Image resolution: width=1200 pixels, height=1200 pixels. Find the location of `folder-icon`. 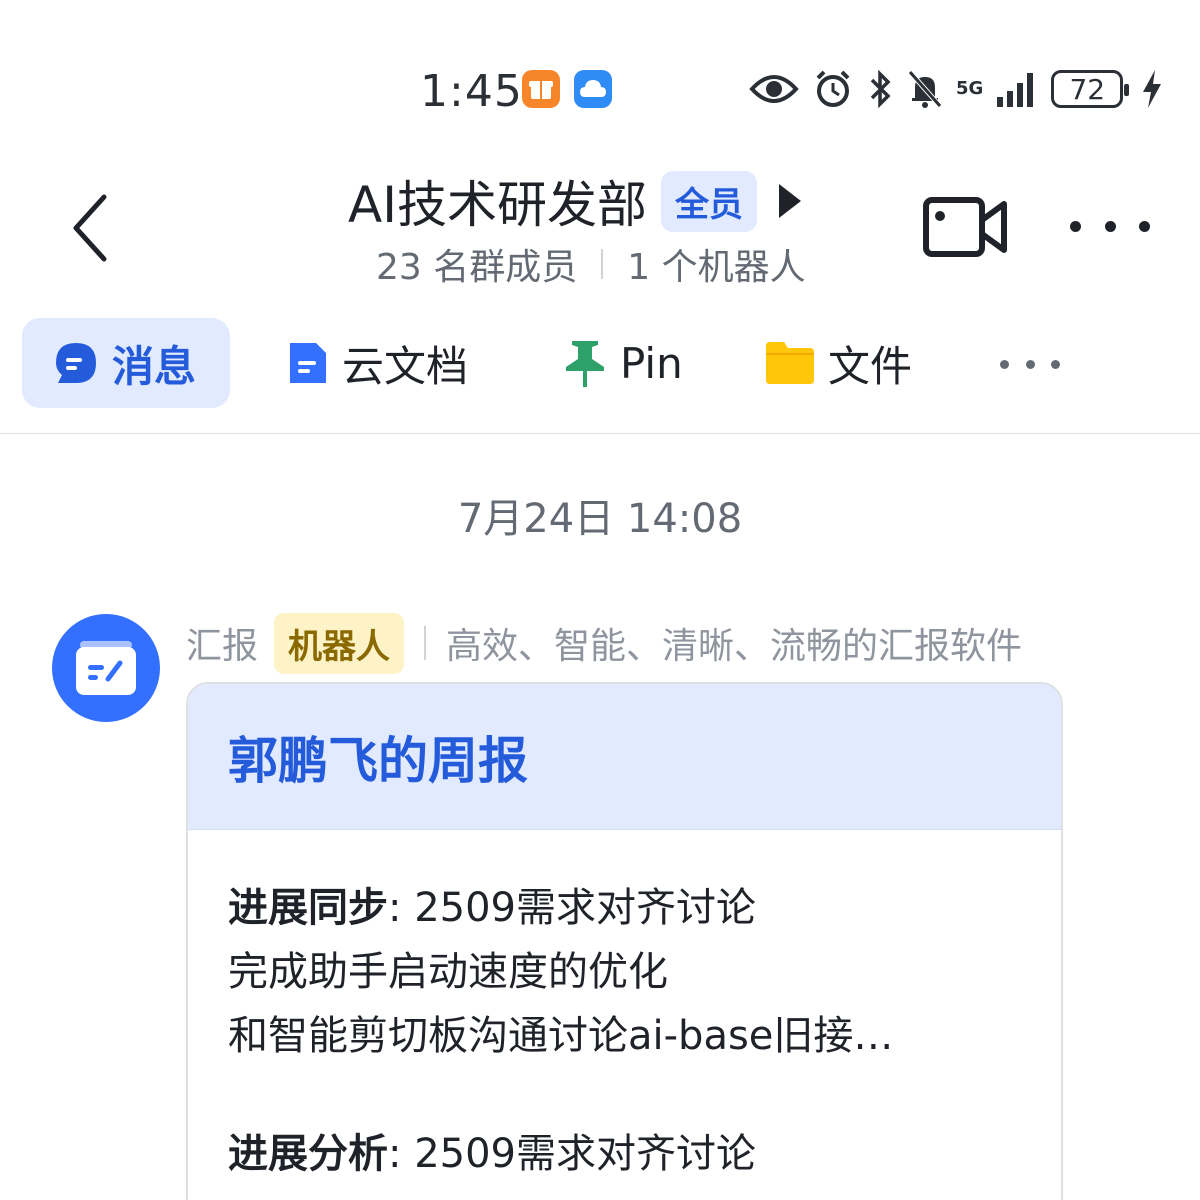

folder-icon is located at coordinates (790, 363).